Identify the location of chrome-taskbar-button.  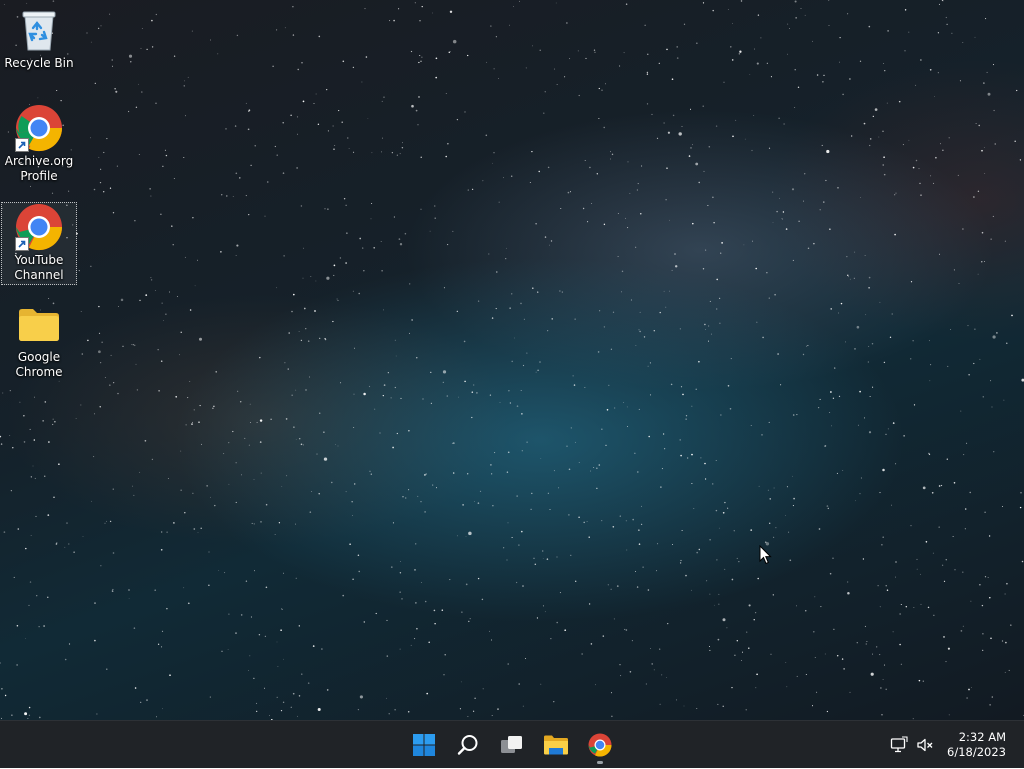
(600, 746).